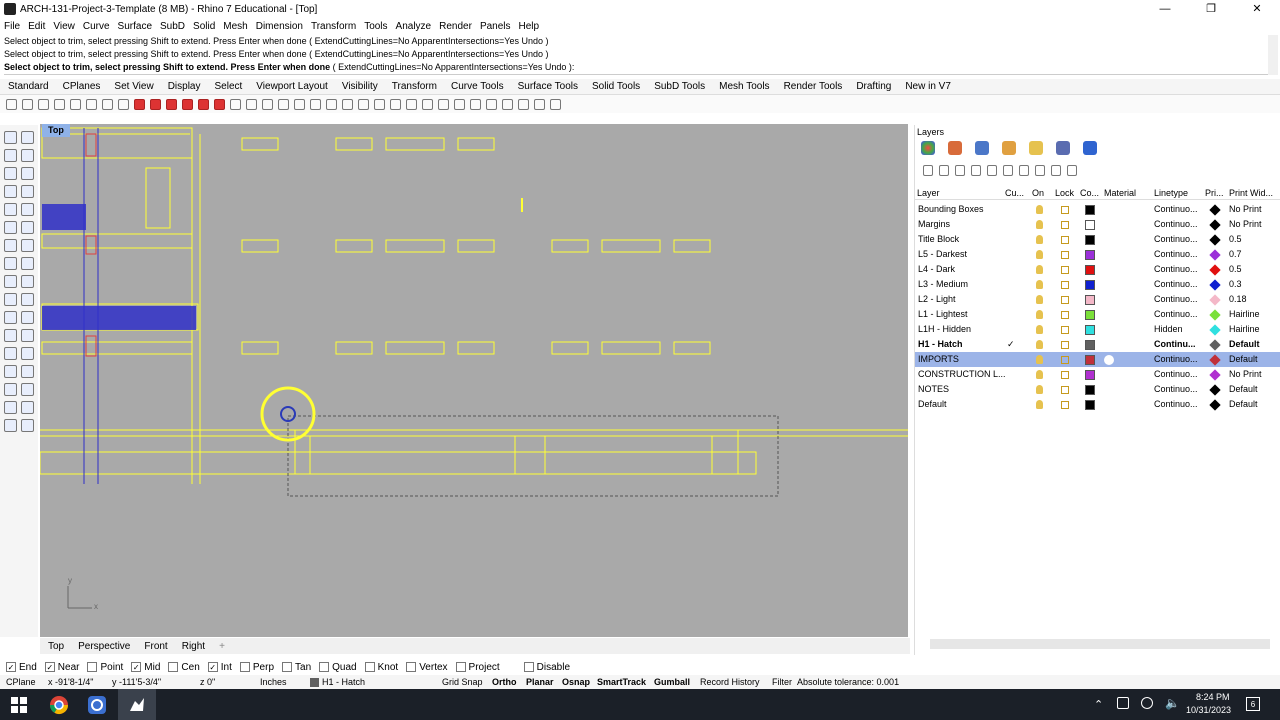 Image resolution: width=1280 pixels, height=720 pixels. Describe the element at coordinates (27, 173) in the screenshot. I see `arc-icon` at that location.